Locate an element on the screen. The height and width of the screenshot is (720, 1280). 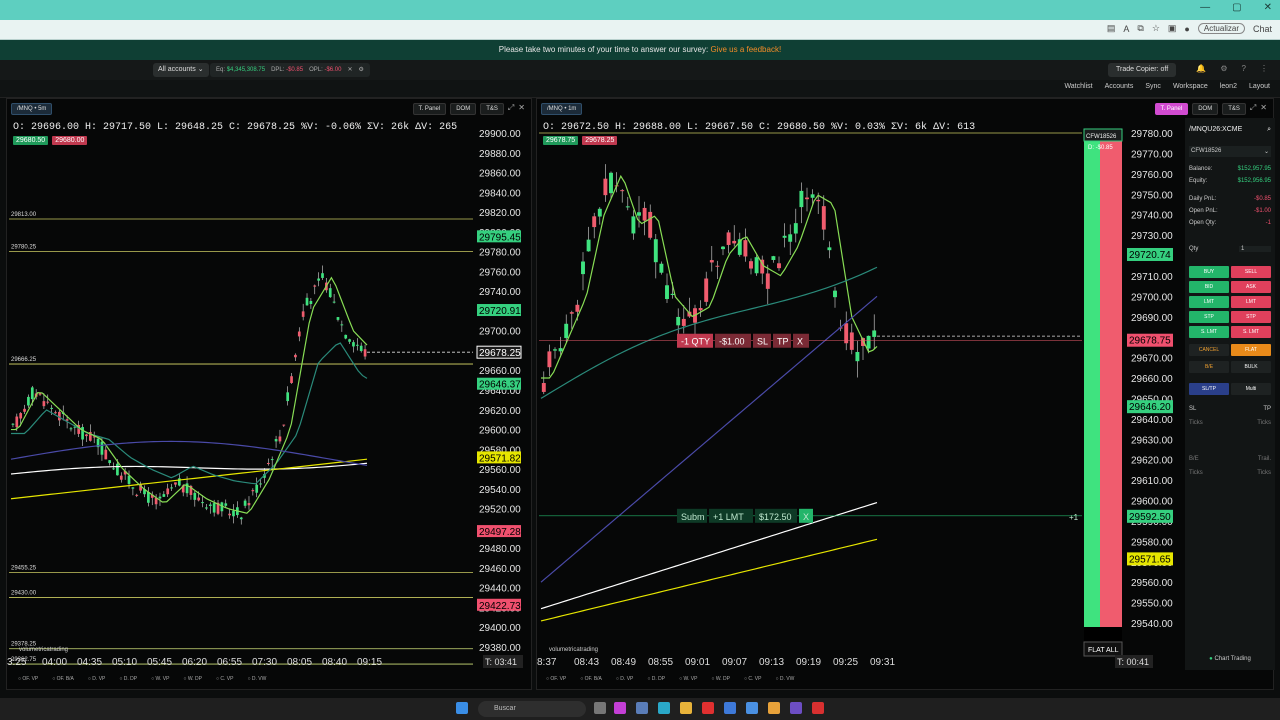
chat-button: Chat is located at coordinates (1262, 29).